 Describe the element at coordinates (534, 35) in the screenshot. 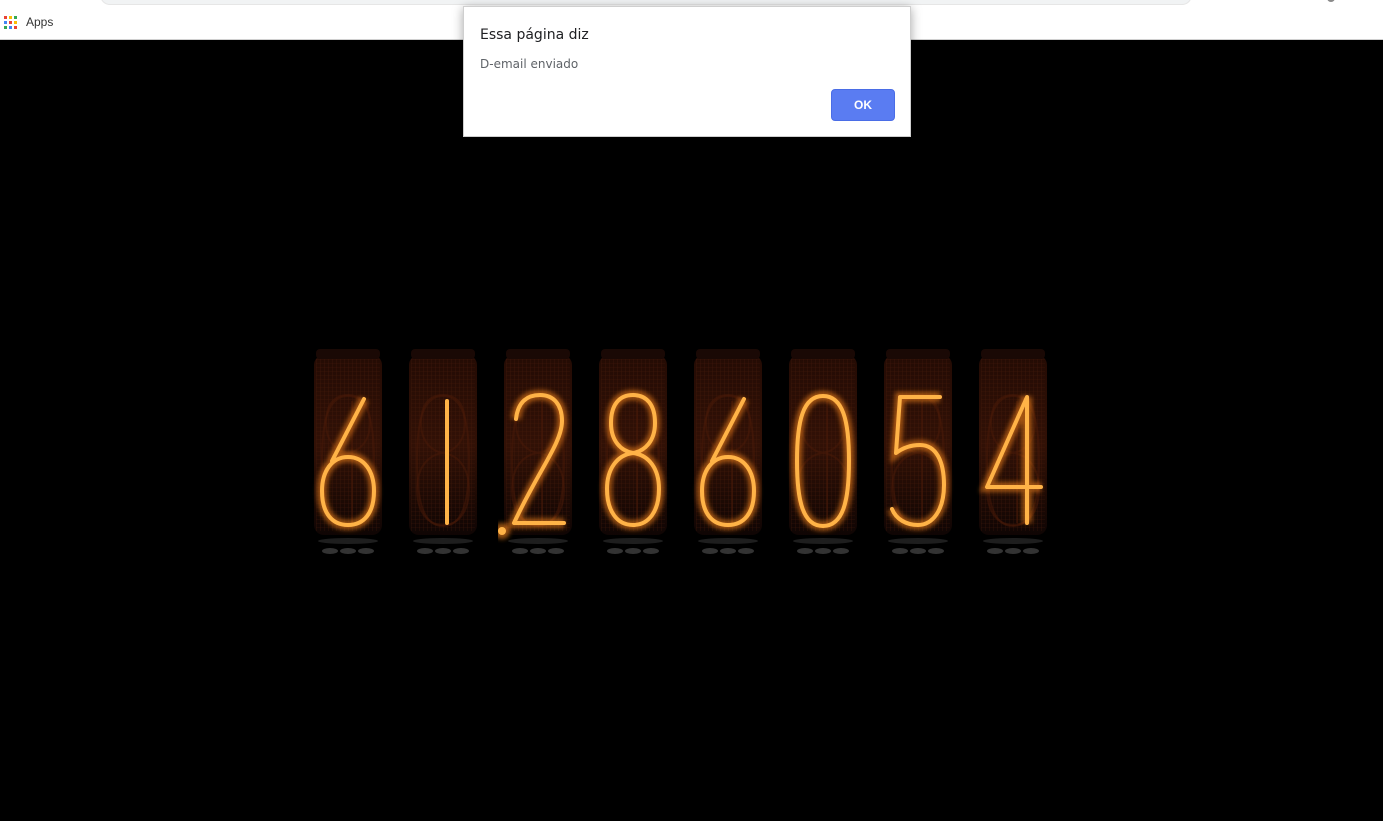

I see `alert-title: Essa página diz` at that location.